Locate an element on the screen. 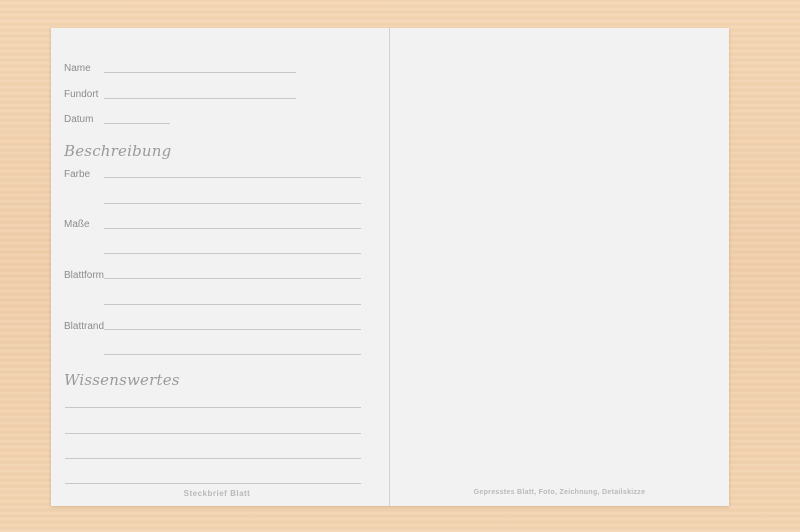 Image resolution: width=800 pixels, height=532 pixels. blattform-label: Blattform is located at coordinates (84, 275).